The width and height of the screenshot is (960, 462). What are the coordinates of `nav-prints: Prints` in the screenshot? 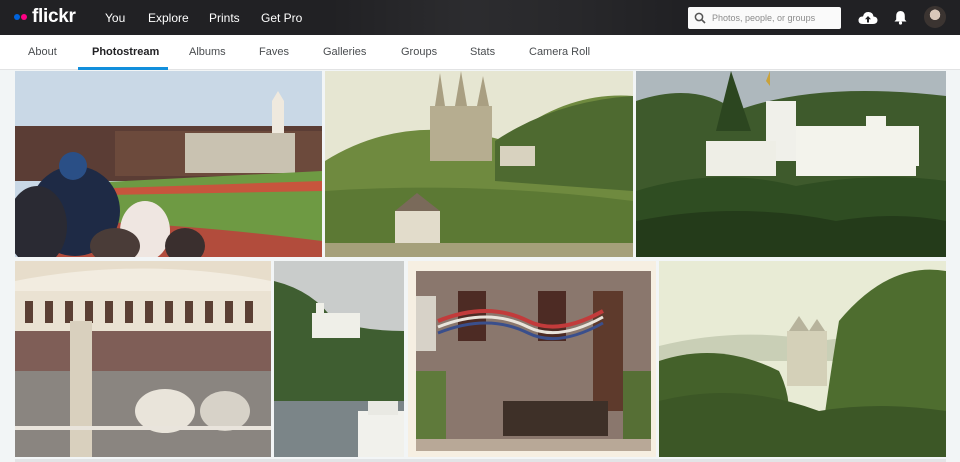 It's located at (224, 18).